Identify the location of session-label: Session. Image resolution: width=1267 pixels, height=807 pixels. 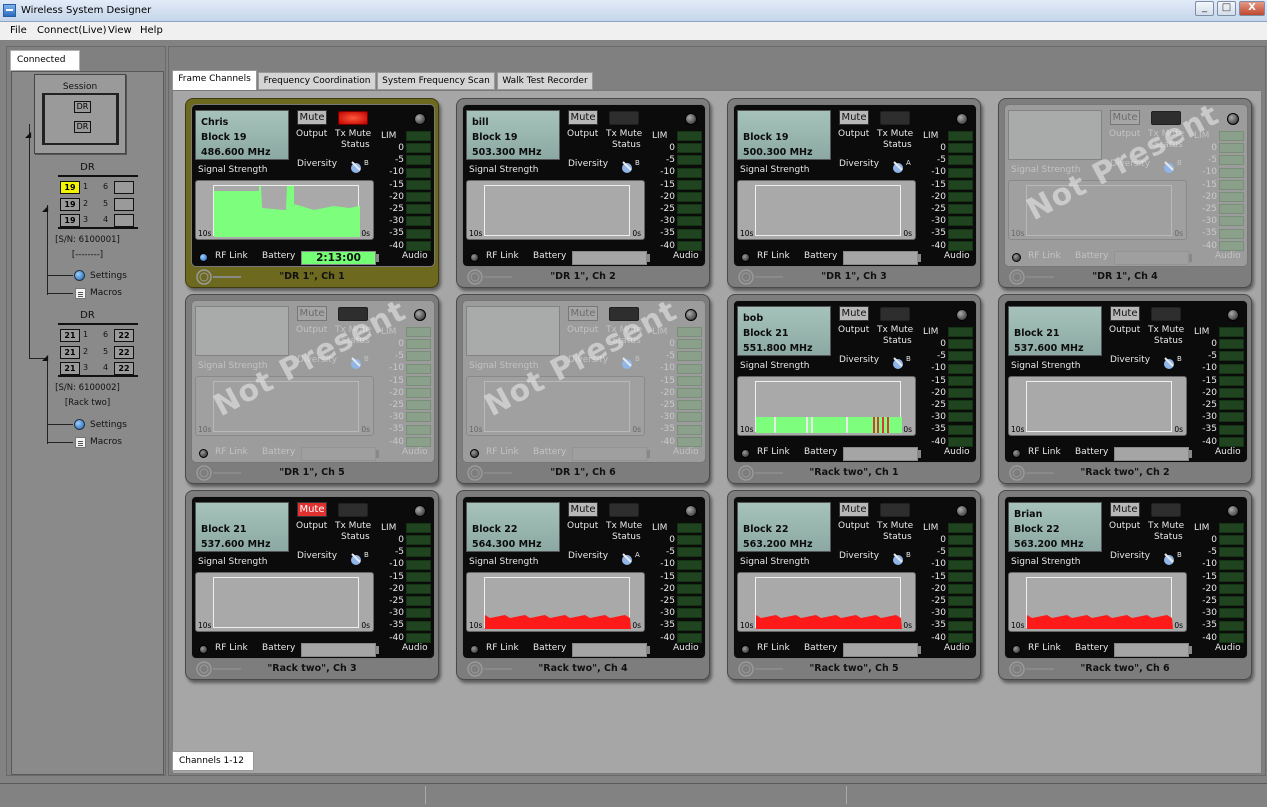
(80, 87).